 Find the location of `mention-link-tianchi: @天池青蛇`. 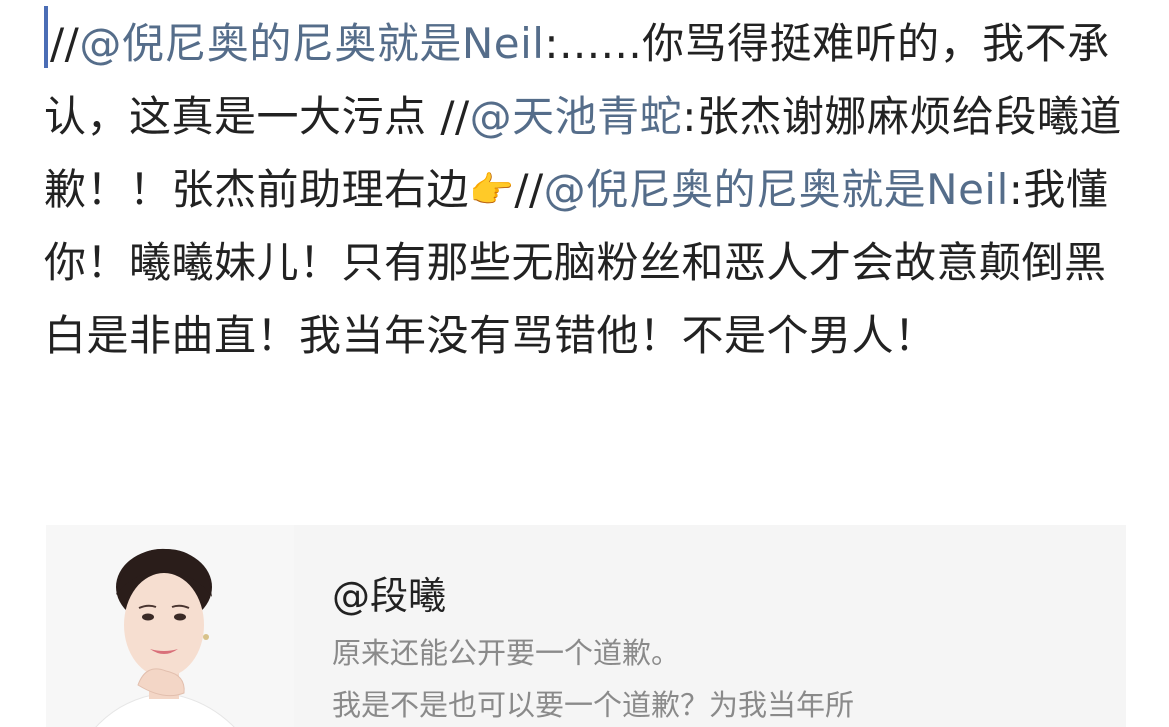

mention-link-tianchi: @天池青蛇 is located at coordinates (576, 116).